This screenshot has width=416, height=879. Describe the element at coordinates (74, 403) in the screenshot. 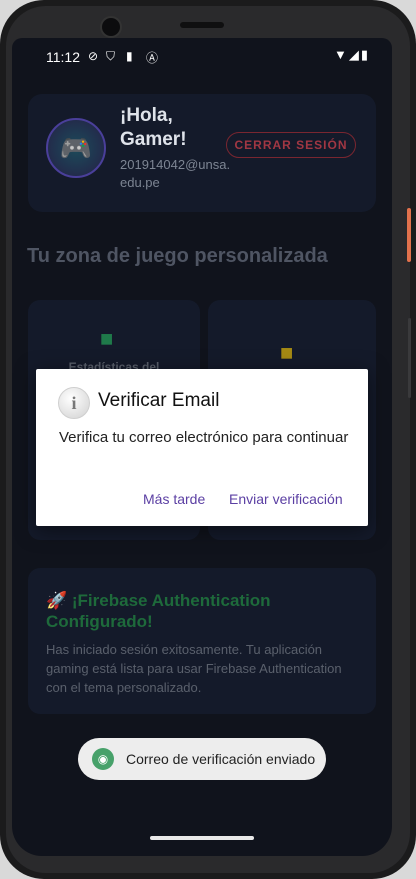

I see `info-icon: i` at that location.